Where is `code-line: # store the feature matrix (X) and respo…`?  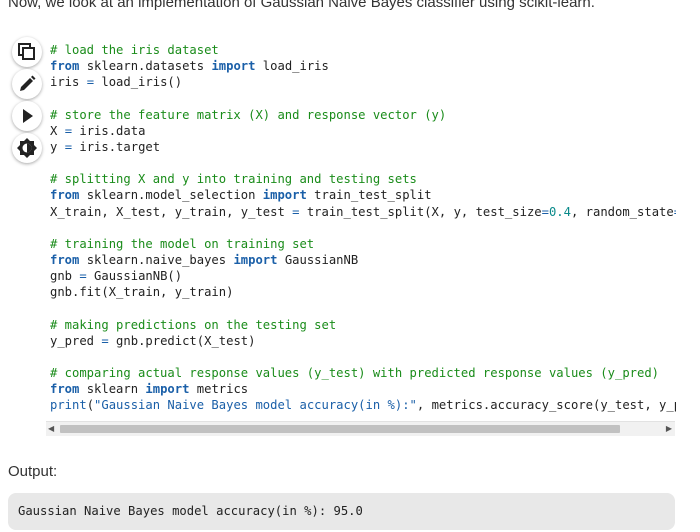
code-line: # store the feature matrix (X) and respo… is located at coordinates (248, 115).